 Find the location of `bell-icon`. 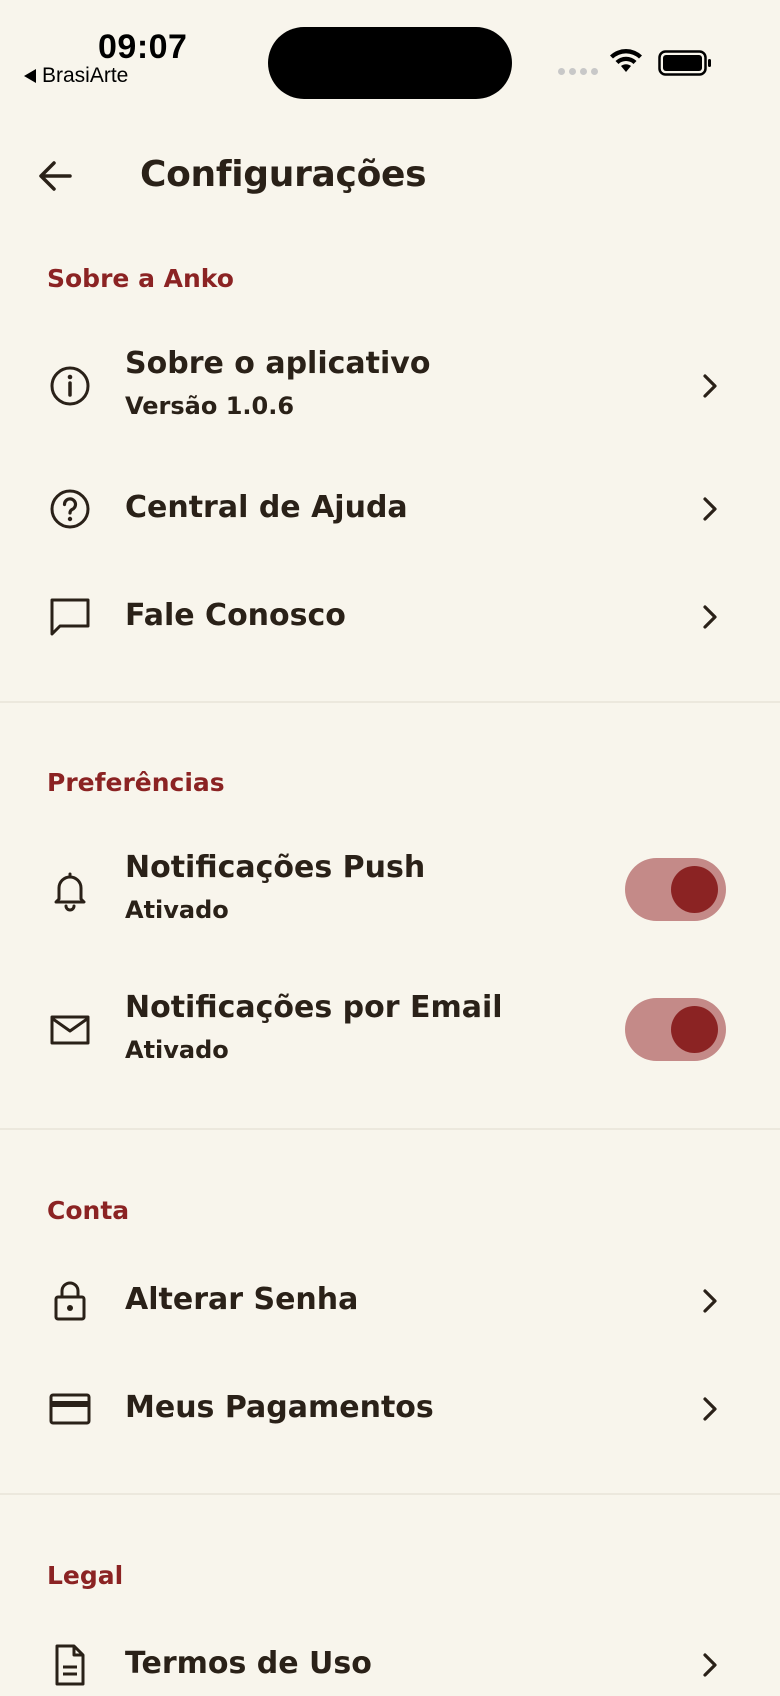

bell-icon is located at coordinates (70, 892).